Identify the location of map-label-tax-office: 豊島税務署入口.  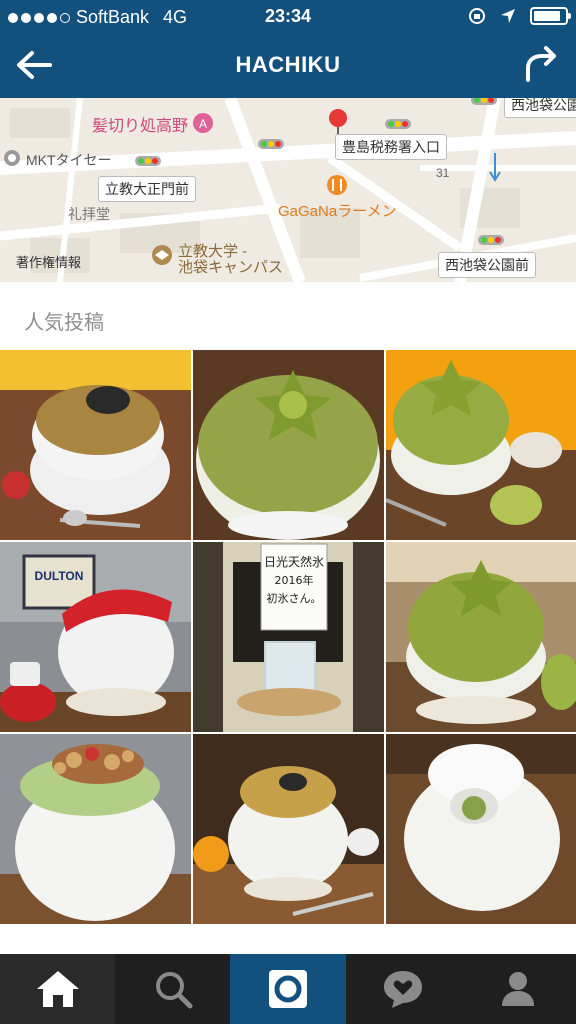
(391, 147).